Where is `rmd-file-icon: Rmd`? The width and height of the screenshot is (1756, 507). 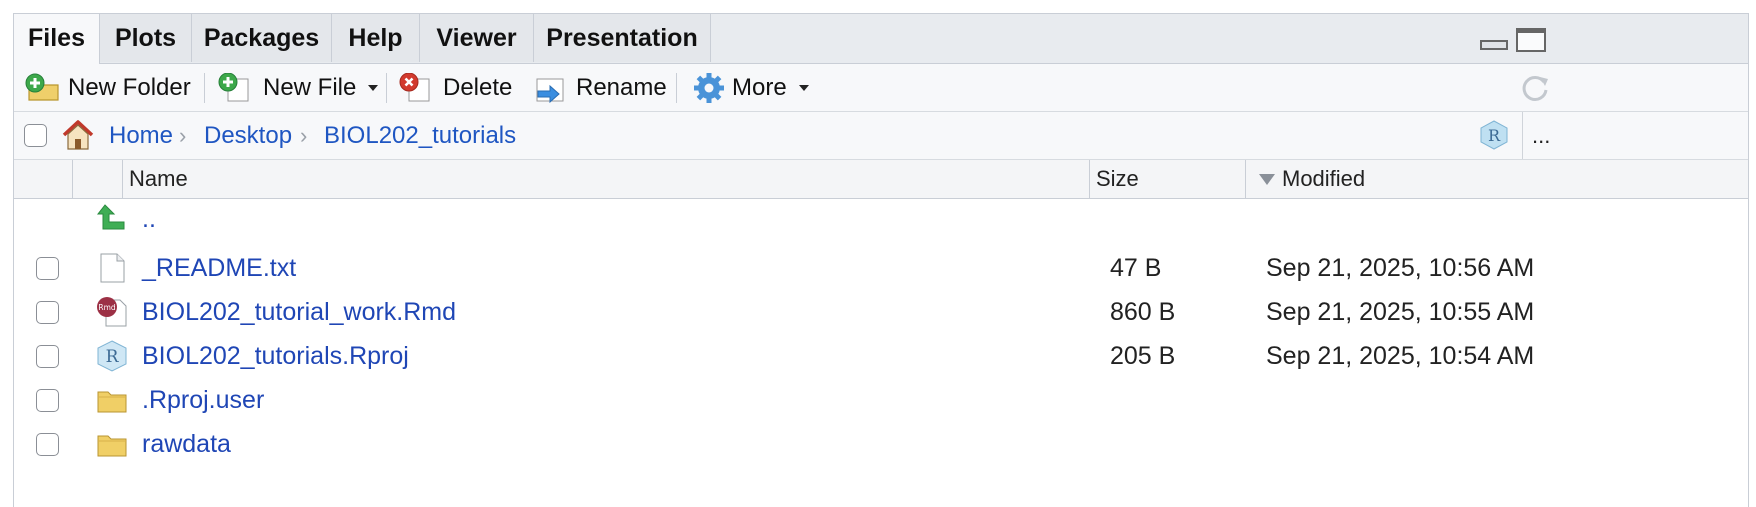
rmd-file-icon: Rmd is located at coordinates (112, 312).